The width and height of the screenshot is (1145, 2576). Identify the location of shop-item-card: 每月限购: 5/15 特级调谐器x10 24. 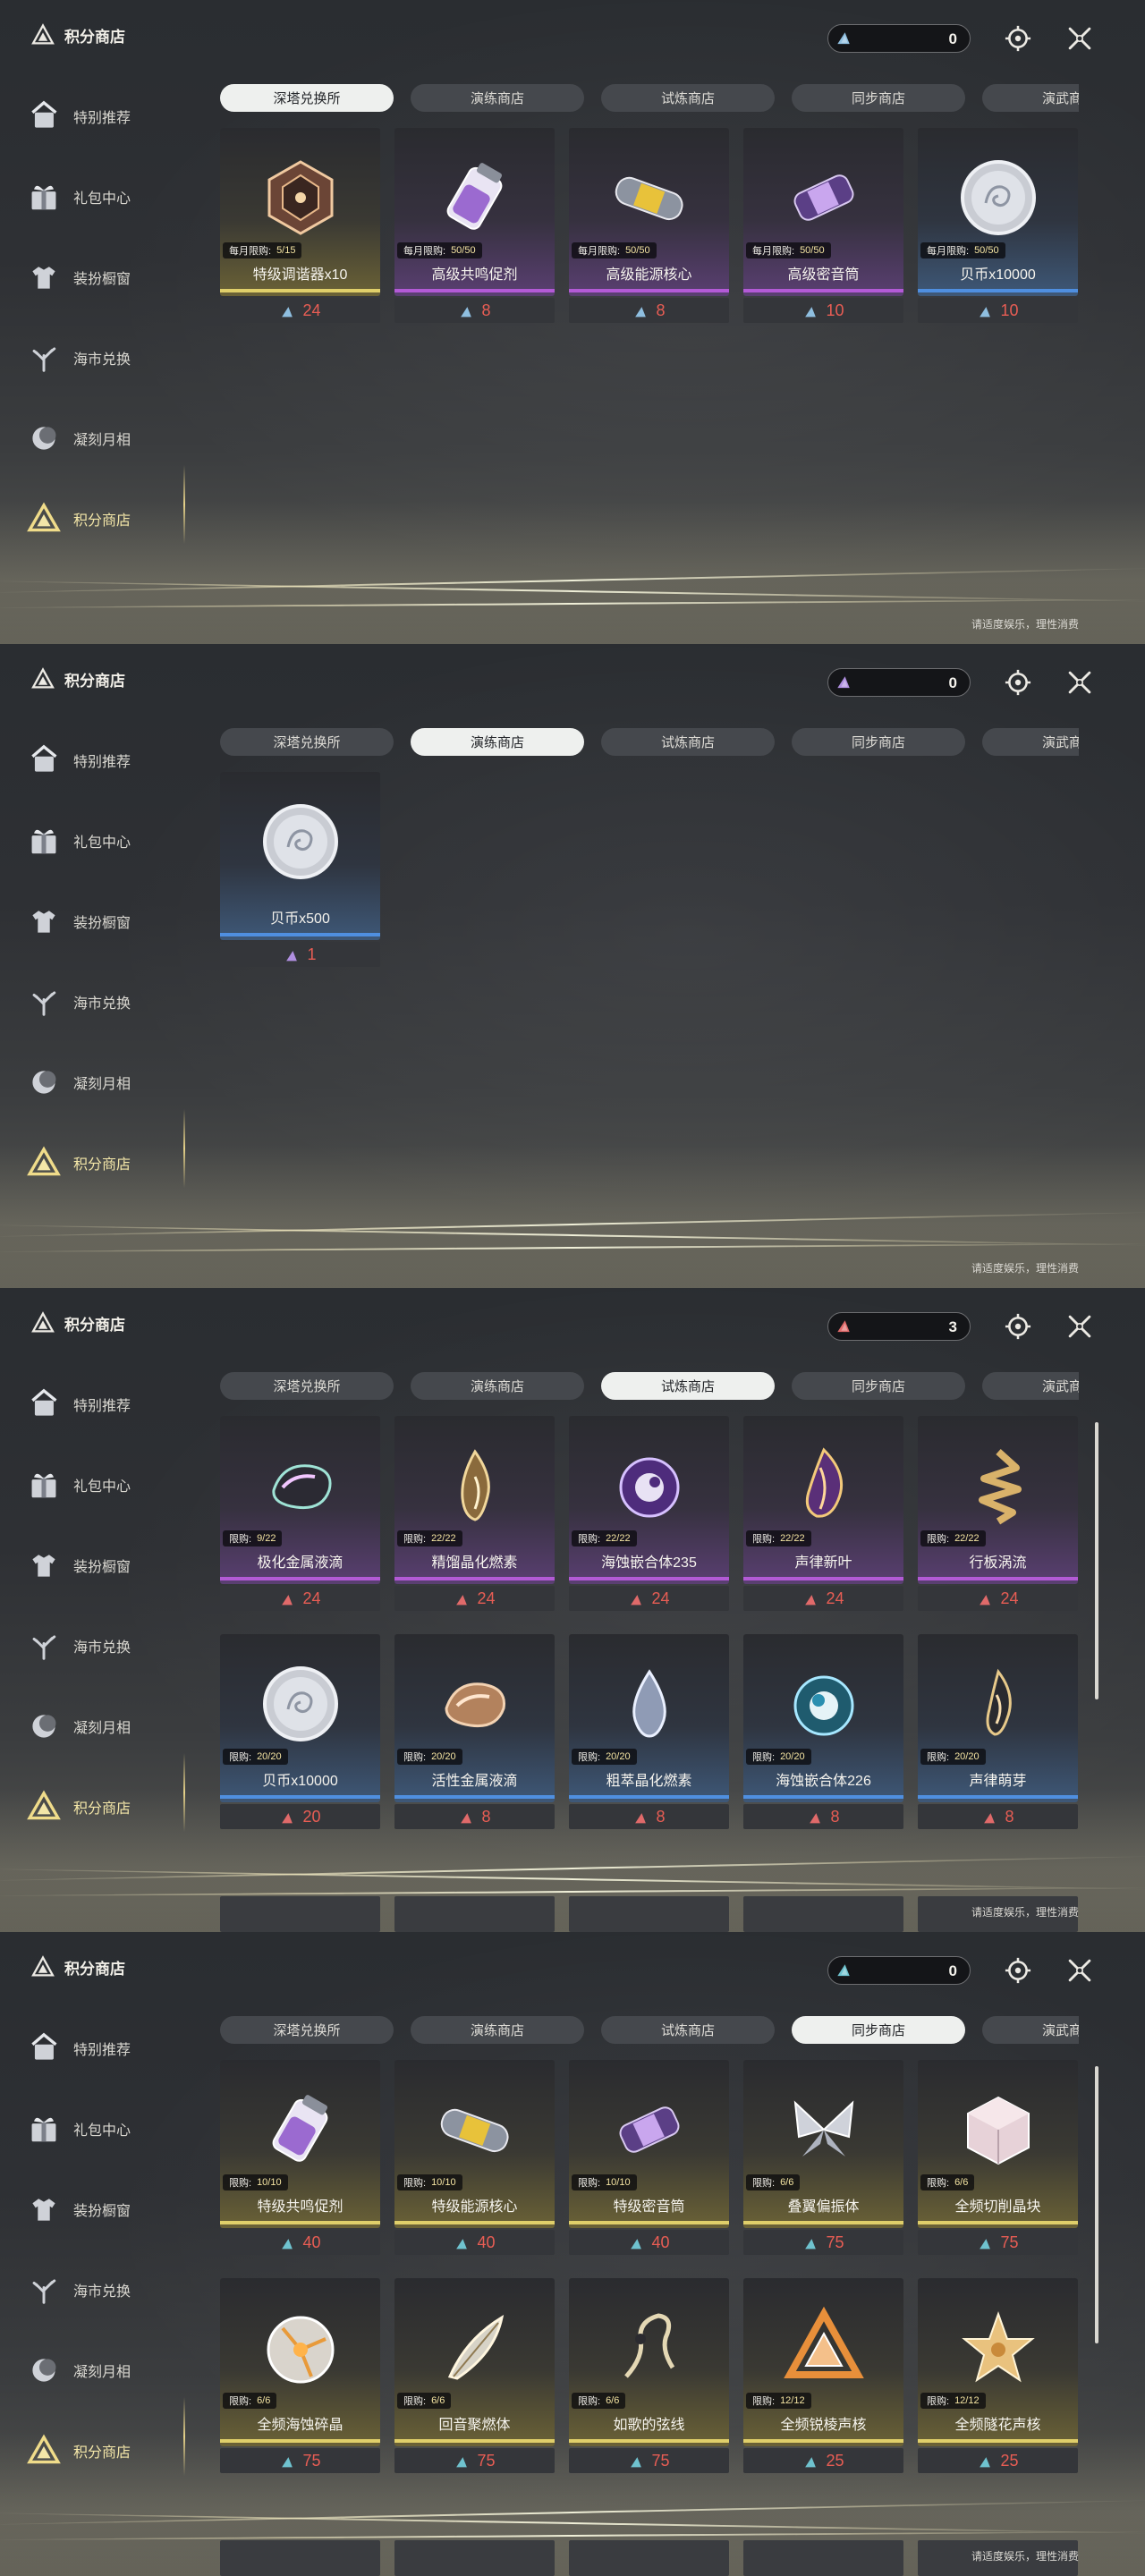
(300, 225).